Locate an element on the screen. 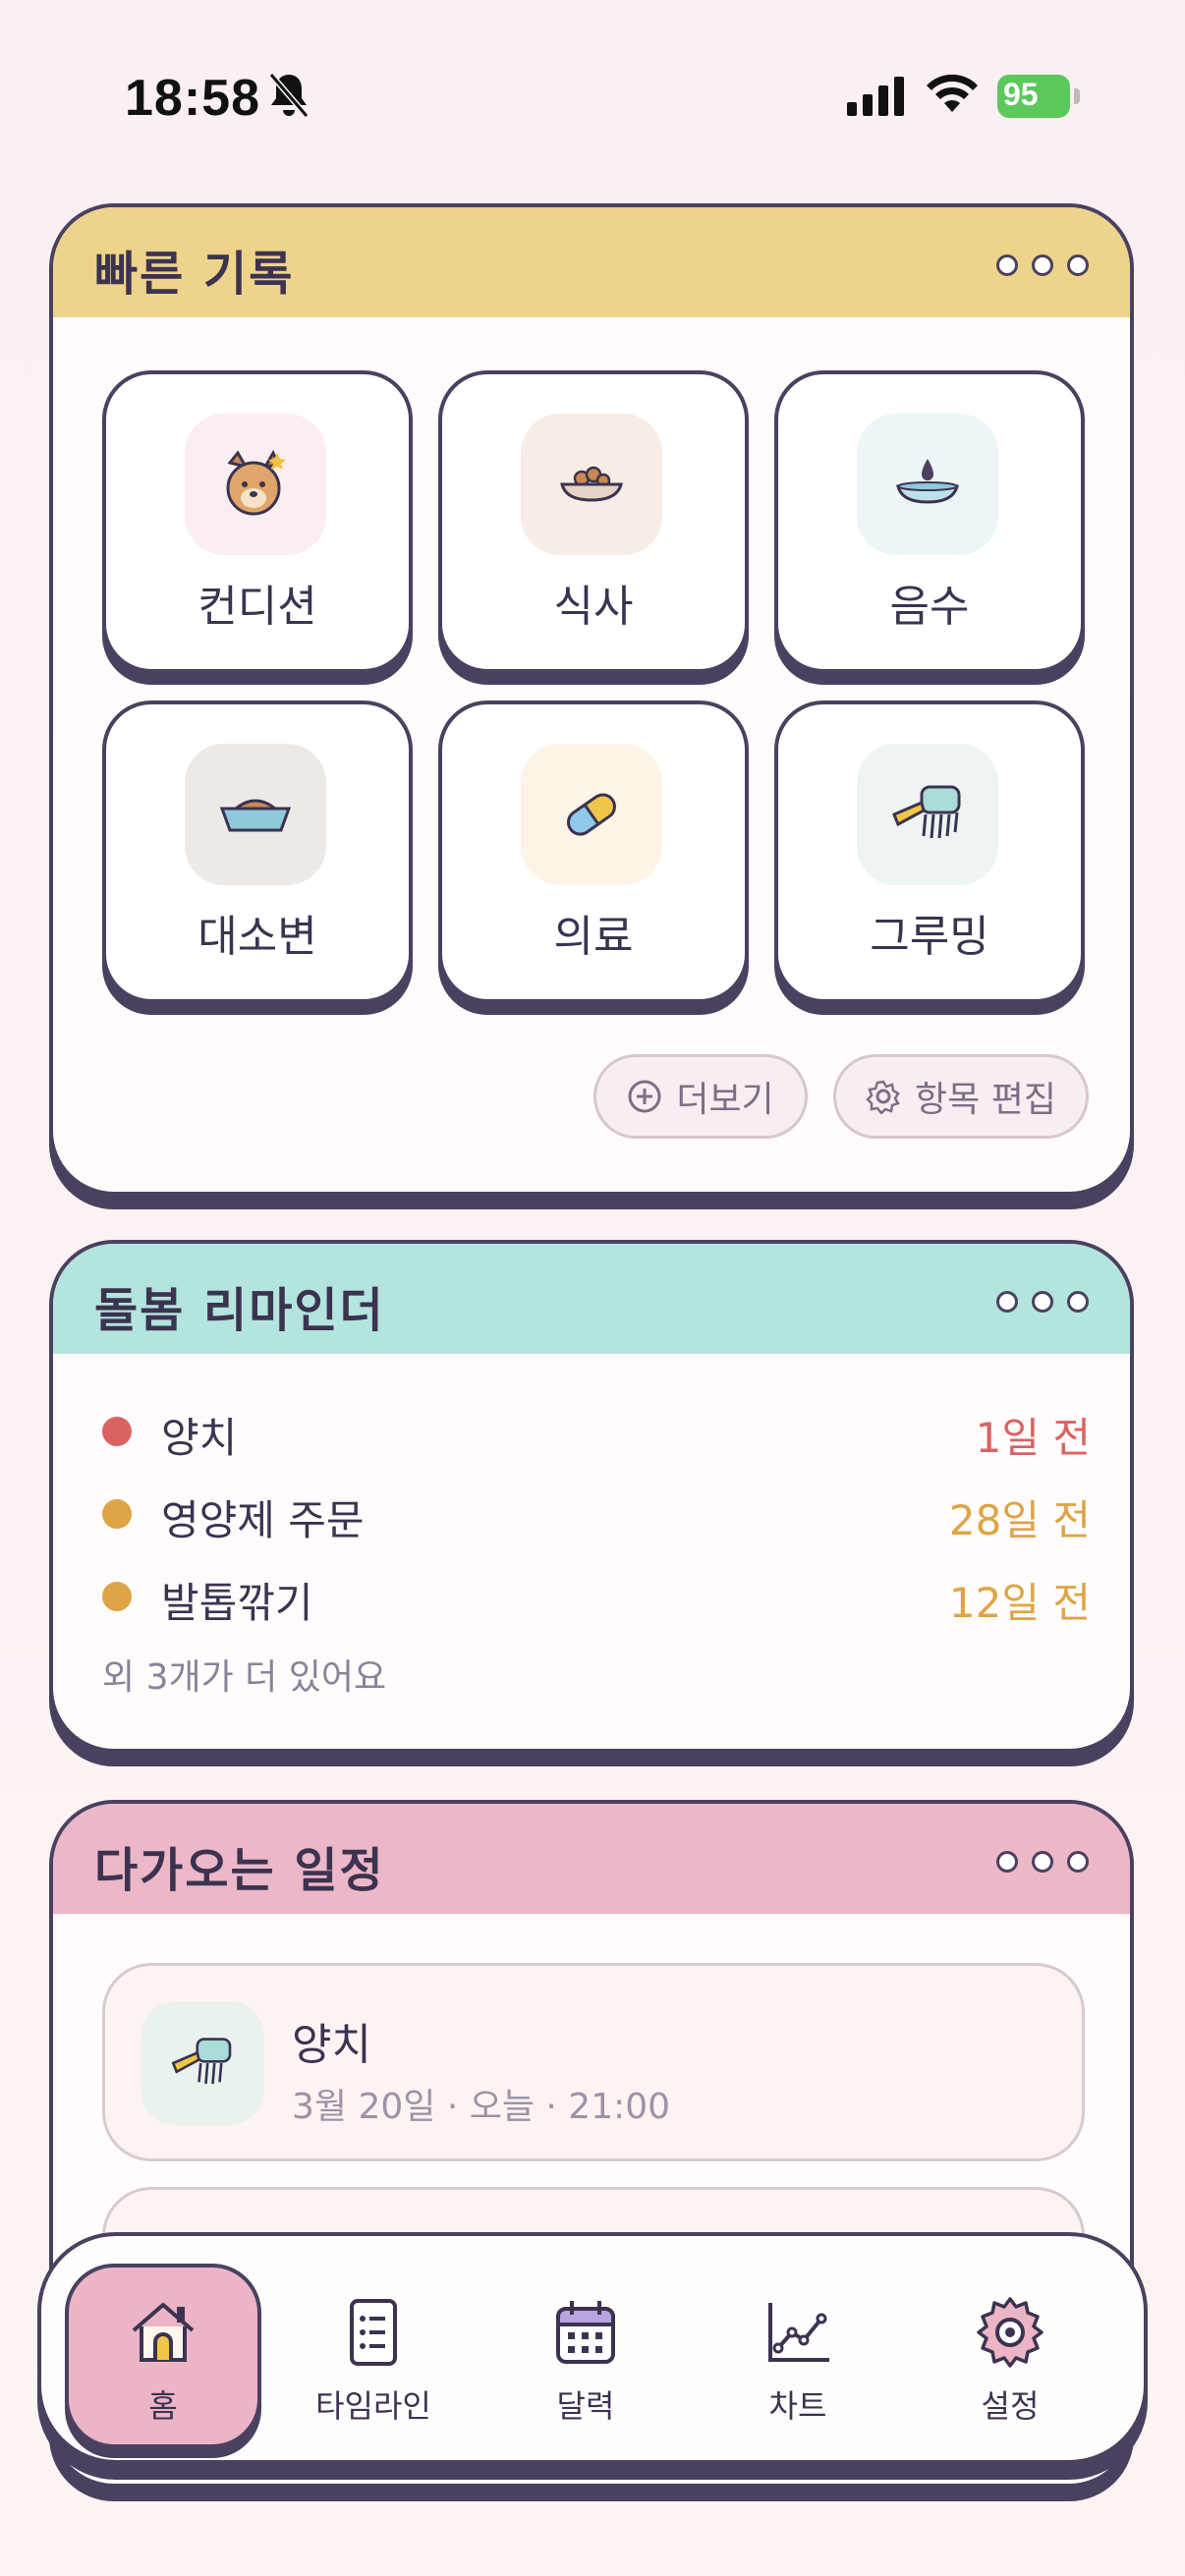 Image resolution: width=1185 pixels, height=2576 pixels. reminder-when: 28일 전 is located at coordinates (1020, 1520).